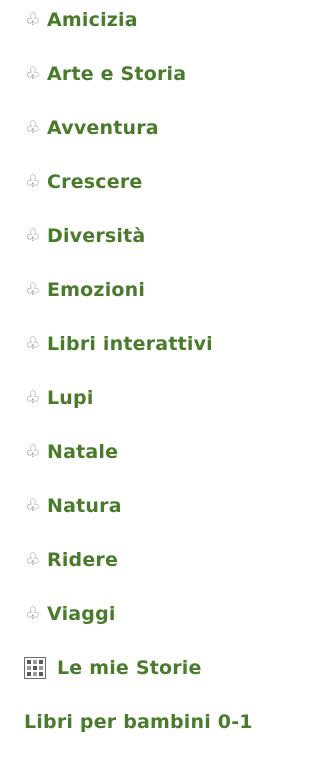  Describe the element at coordinates (96, 290) in the screenshot. I see `menu-item-label: Emozioni` at that location.